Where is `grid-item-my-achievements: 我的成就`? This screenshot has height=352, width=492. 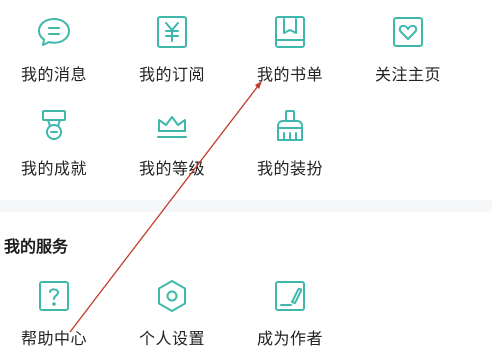
grid-item-my-achievements: 我的成就 is located at coordinates (54, 145).